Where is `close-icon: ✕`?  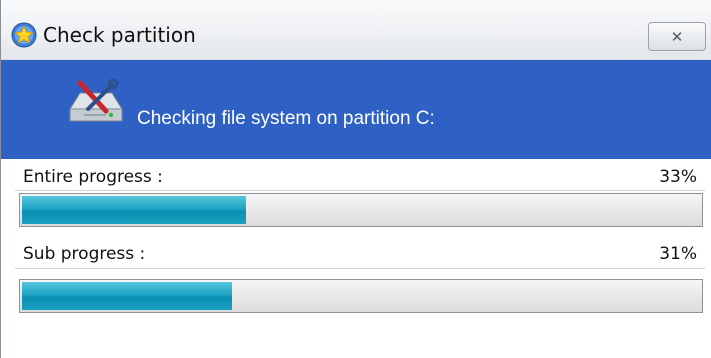
close-icon: ✕ is located at coordinates (677, 36).